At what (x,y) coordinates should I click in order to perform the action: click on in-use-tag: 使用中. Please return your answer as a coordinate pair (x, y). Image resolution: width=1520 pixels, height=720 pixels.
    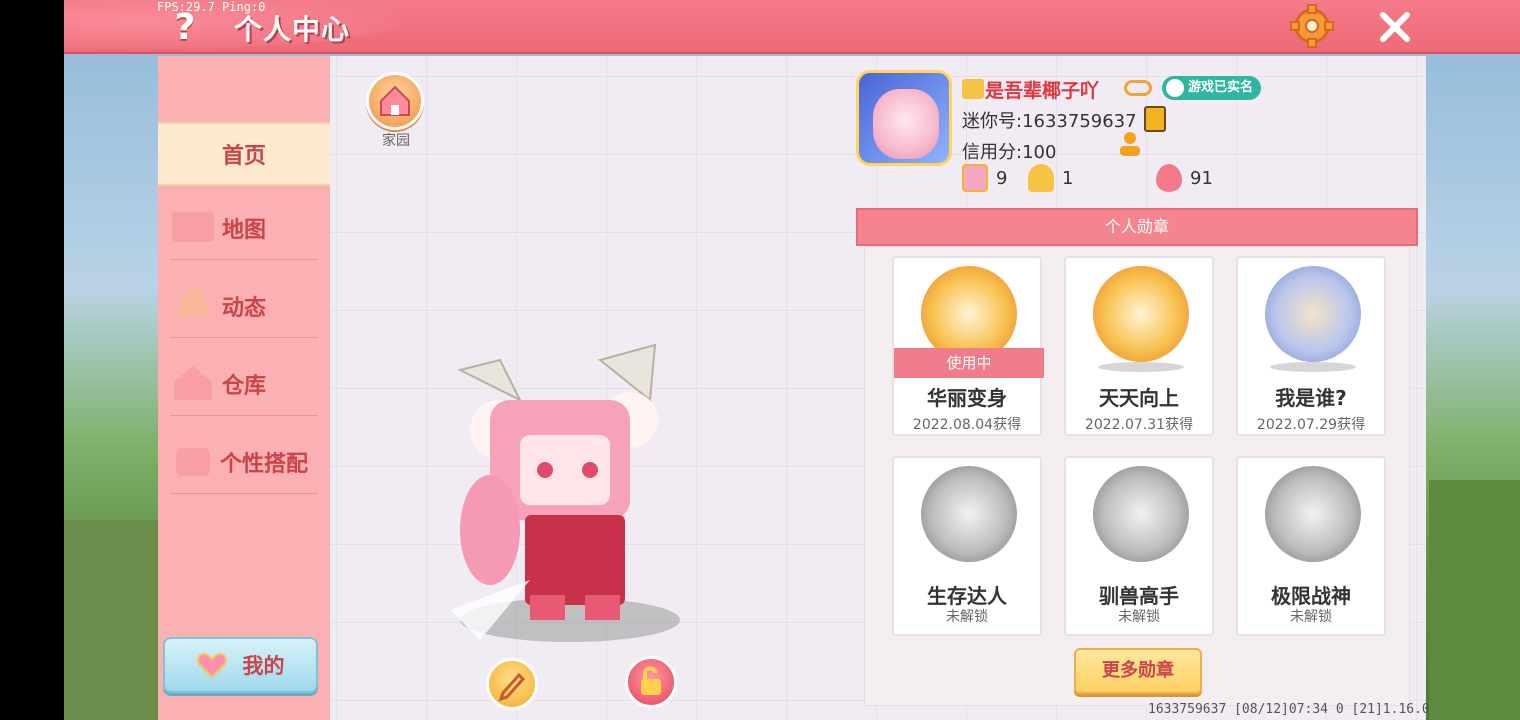
    Looking at the image, I should click on (969, 363).